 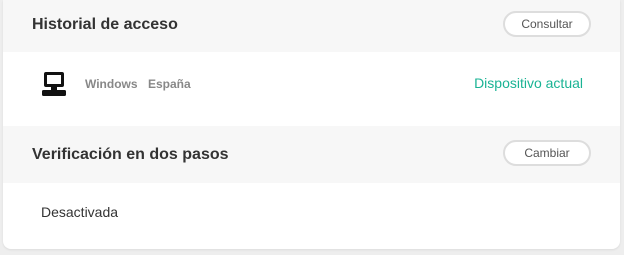 I want to click on access-history-title: Historial de acceso, so click(x=105, y=24).